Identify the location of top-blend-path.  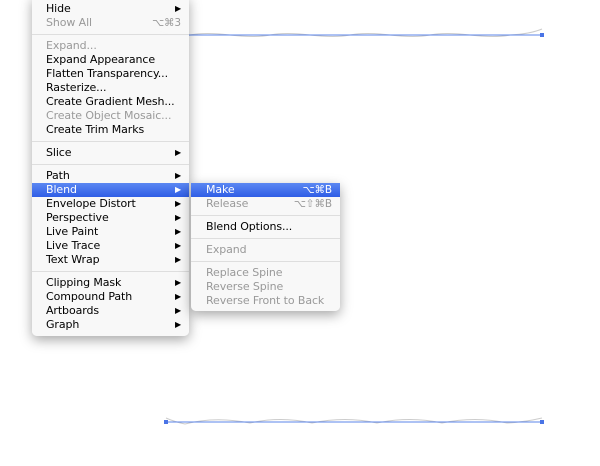
(351, 32).